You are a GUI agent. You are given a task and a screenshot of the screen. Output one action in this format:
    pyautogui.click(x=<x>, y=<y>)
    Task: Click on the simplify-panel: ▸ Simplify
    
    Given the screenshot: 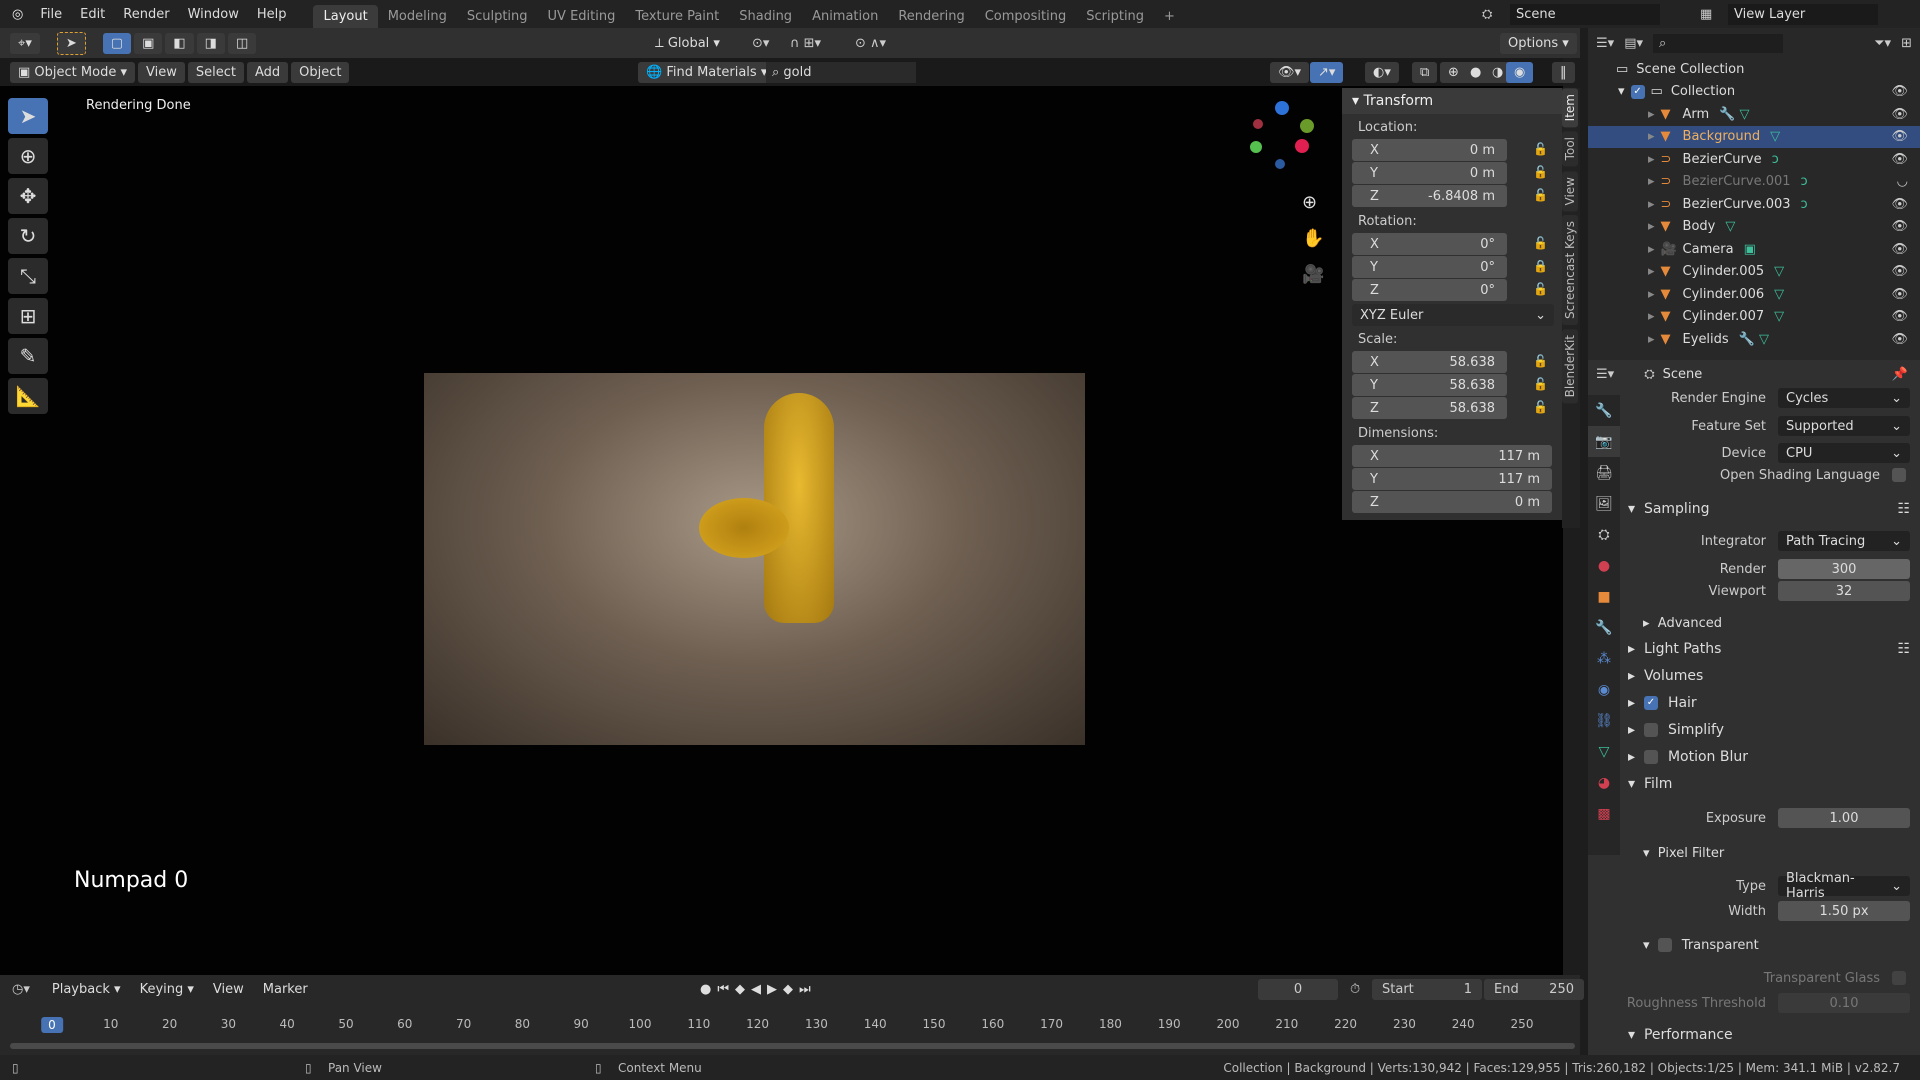 What is the action you would take?
    pyautogui.click(x=1769, y=730)
    